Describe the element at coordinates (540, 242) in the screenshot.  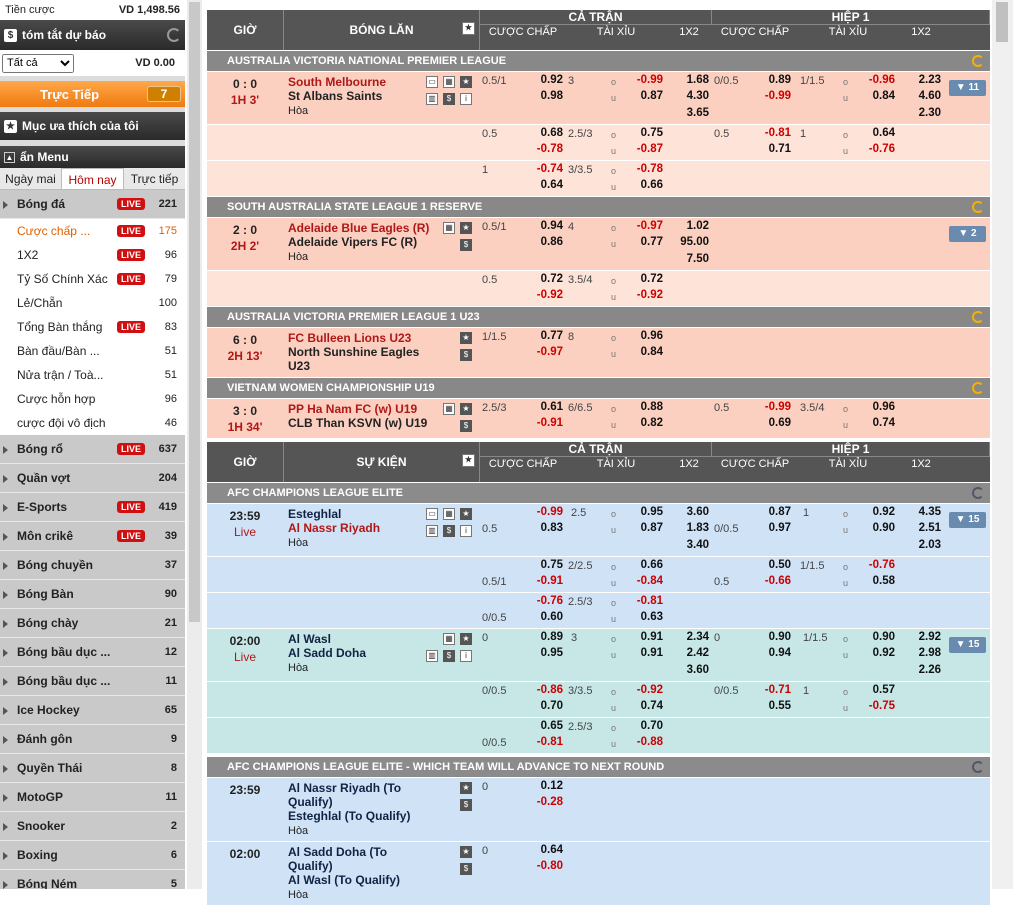
I see `odds-away: 0.86` at that location.